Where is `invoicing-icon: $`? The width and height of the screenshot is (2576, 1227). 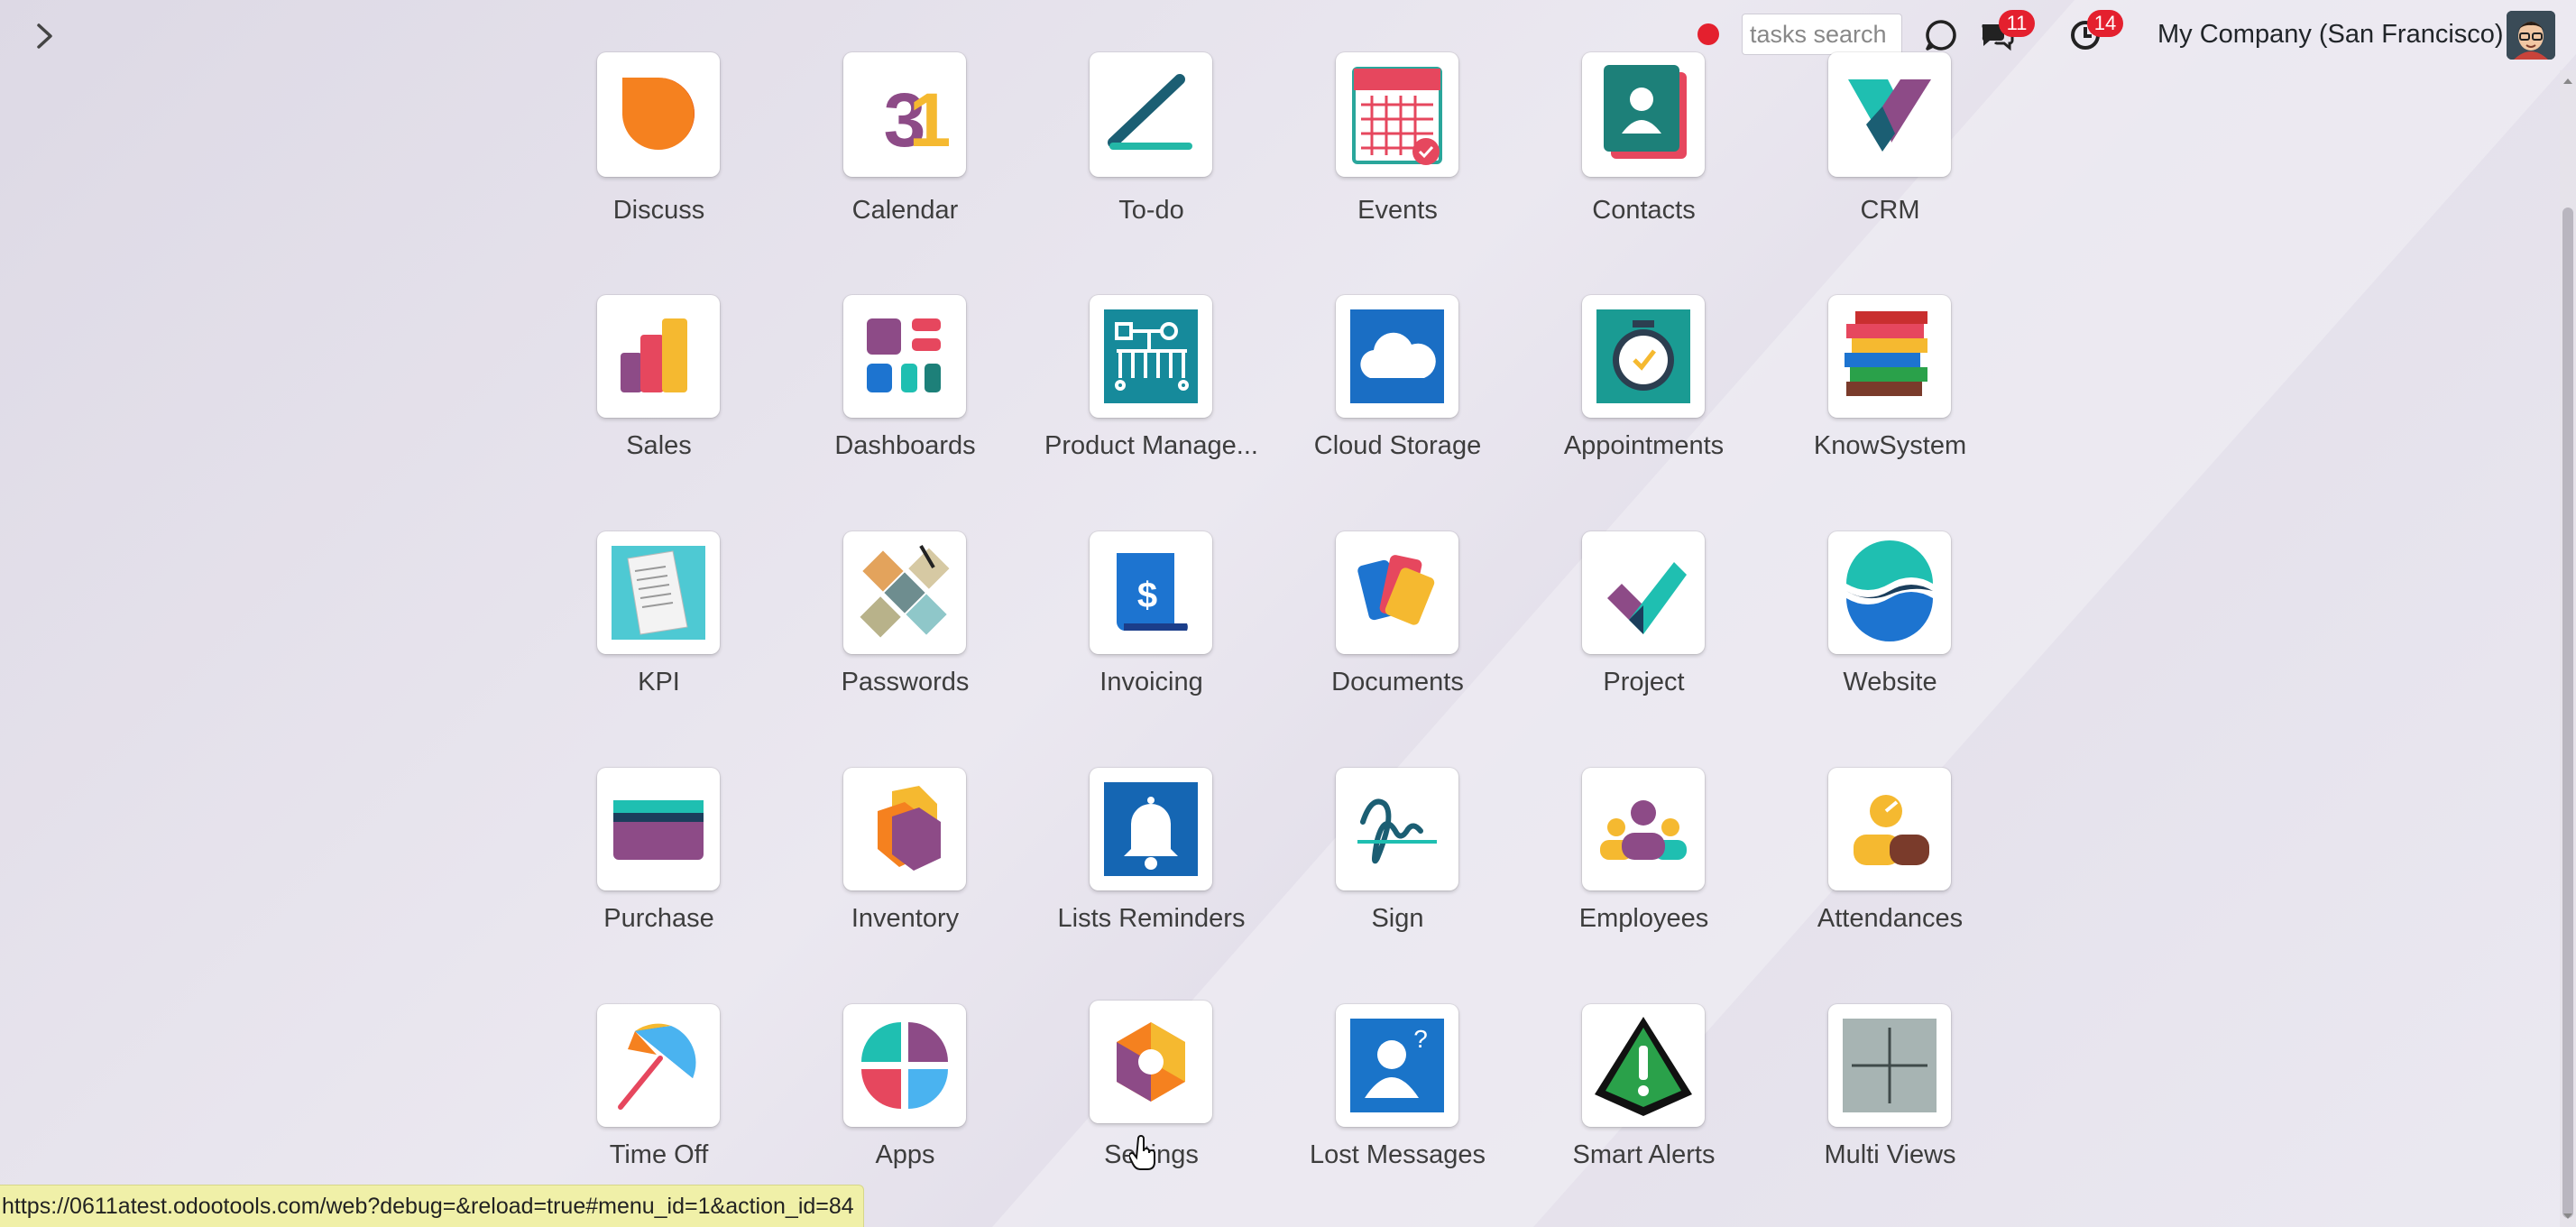
invoicing-icon: $ is located at coordinates (1151, 592).